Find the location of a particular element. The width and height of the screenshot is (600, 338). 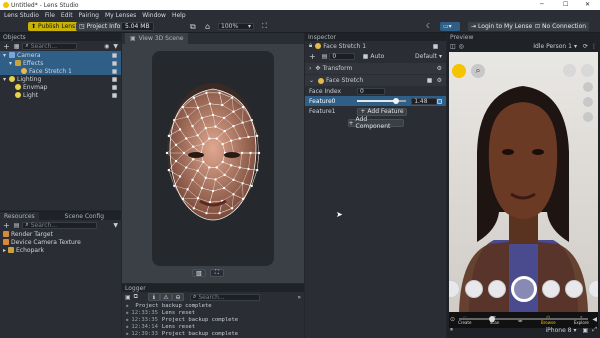

feature0-slider-knob is located at coordinates (396, 101).